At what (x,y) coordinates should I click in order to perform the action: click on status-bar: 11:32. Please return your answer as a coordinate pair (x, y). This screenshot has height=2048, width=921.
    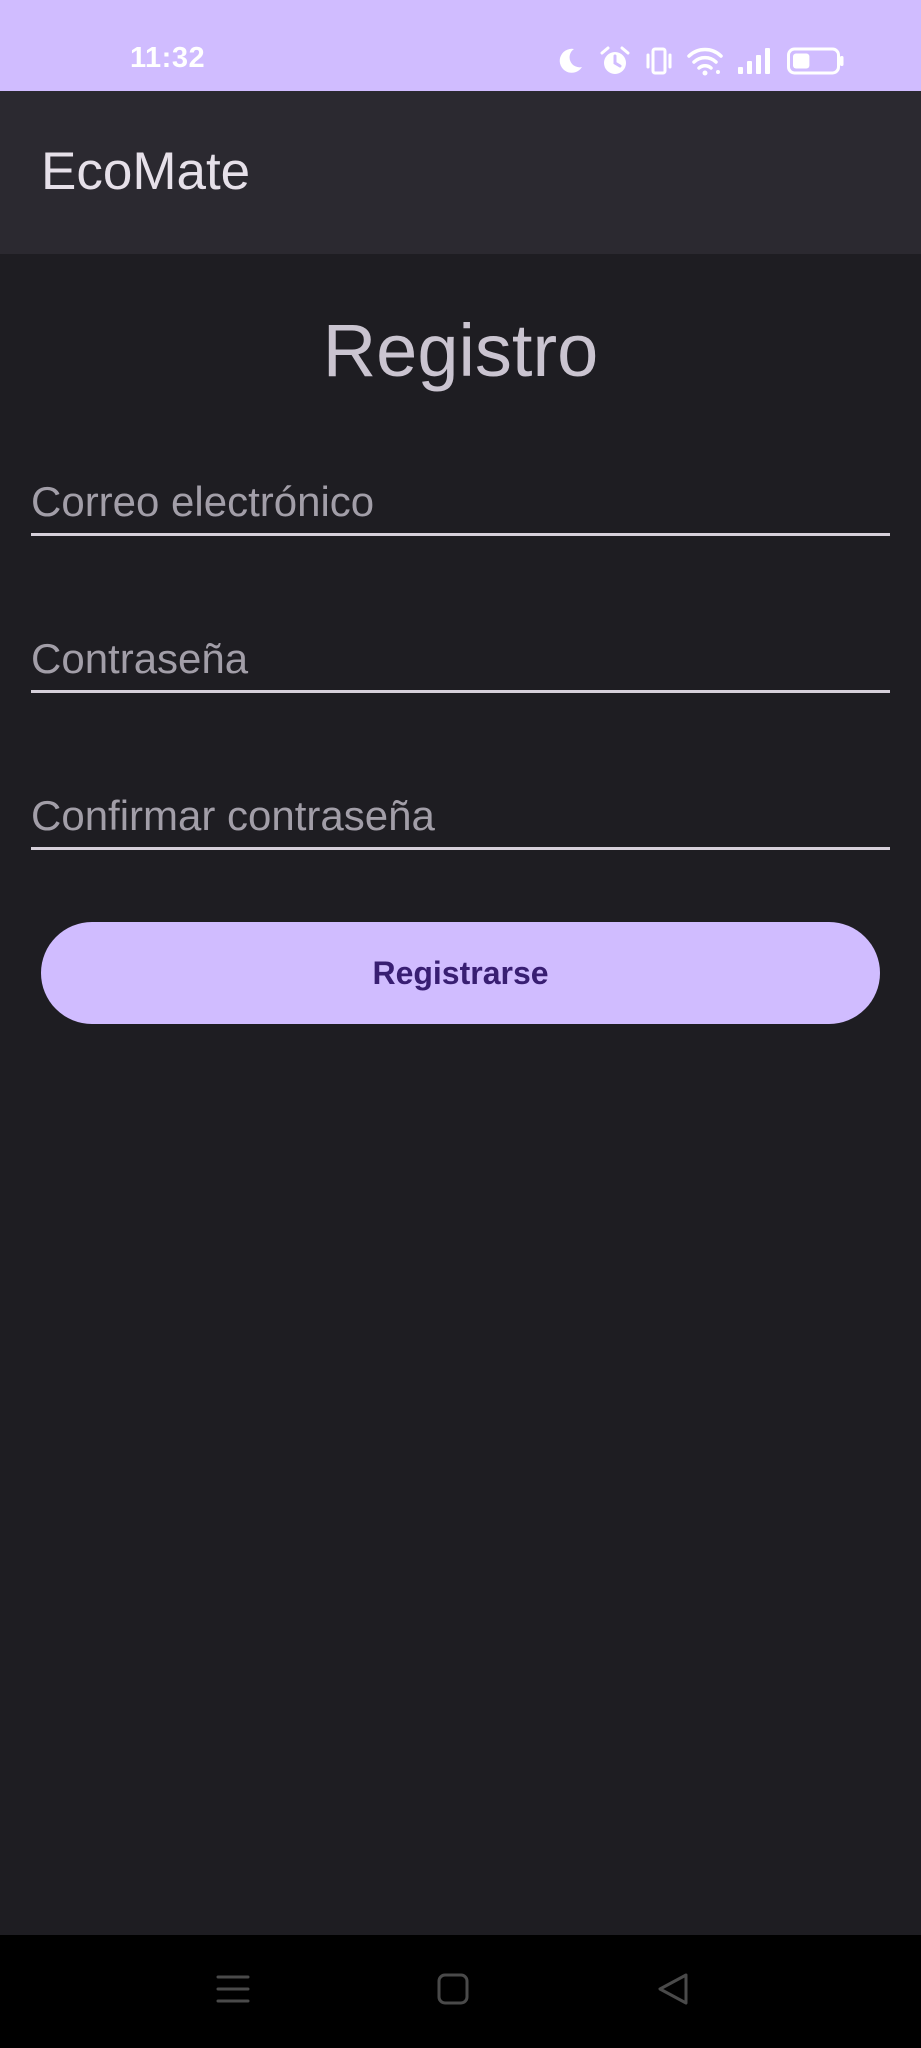
    Looking at the image, I should click on (460, 45).